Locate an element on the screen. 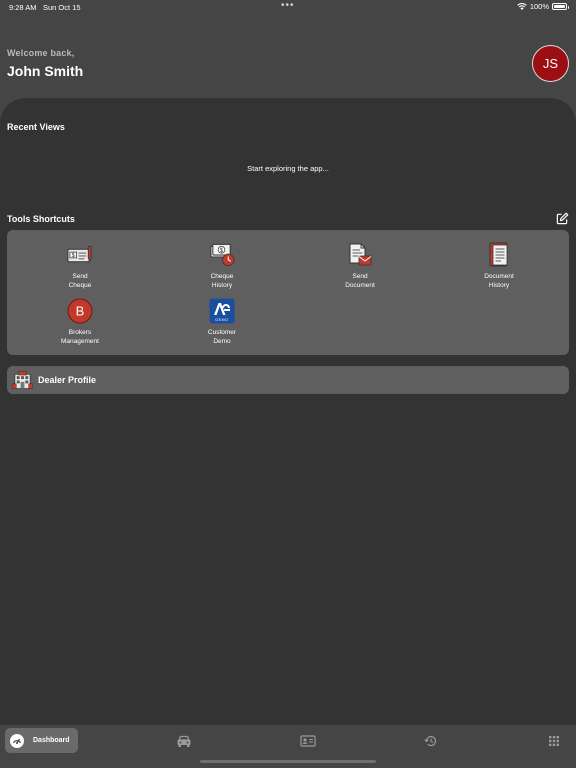  brokers-icon: B is located at coordinates (80, 311).